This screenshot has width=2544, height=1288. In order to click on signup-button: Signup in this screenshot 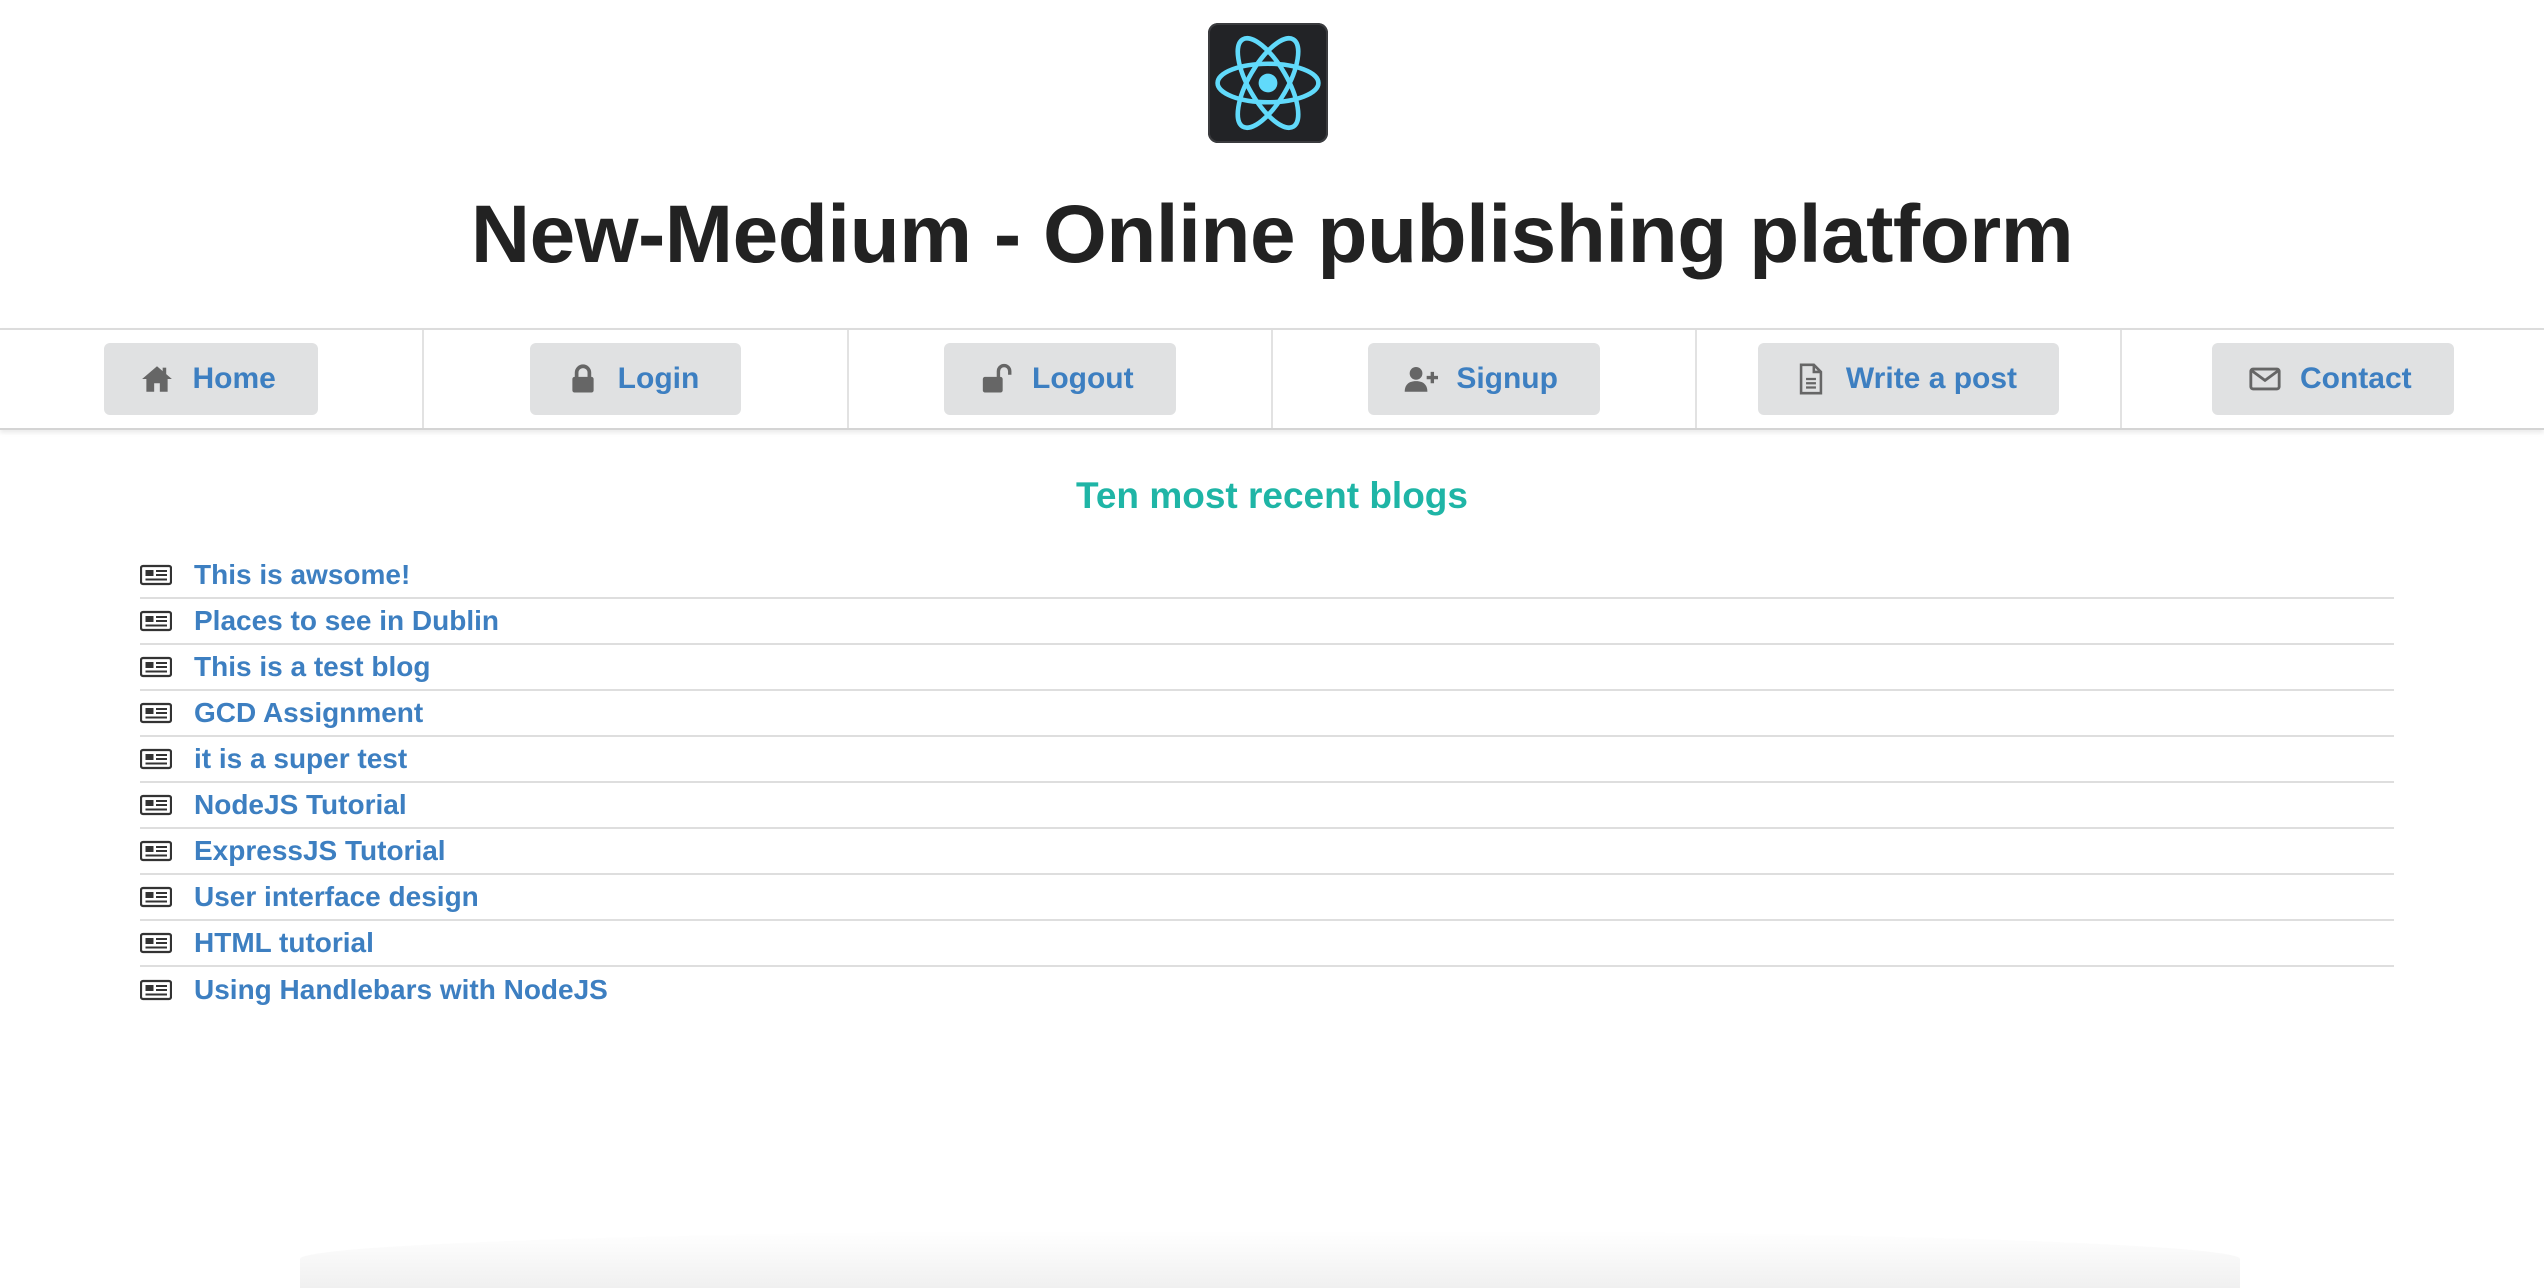, I will do `click(1484, 379)`.